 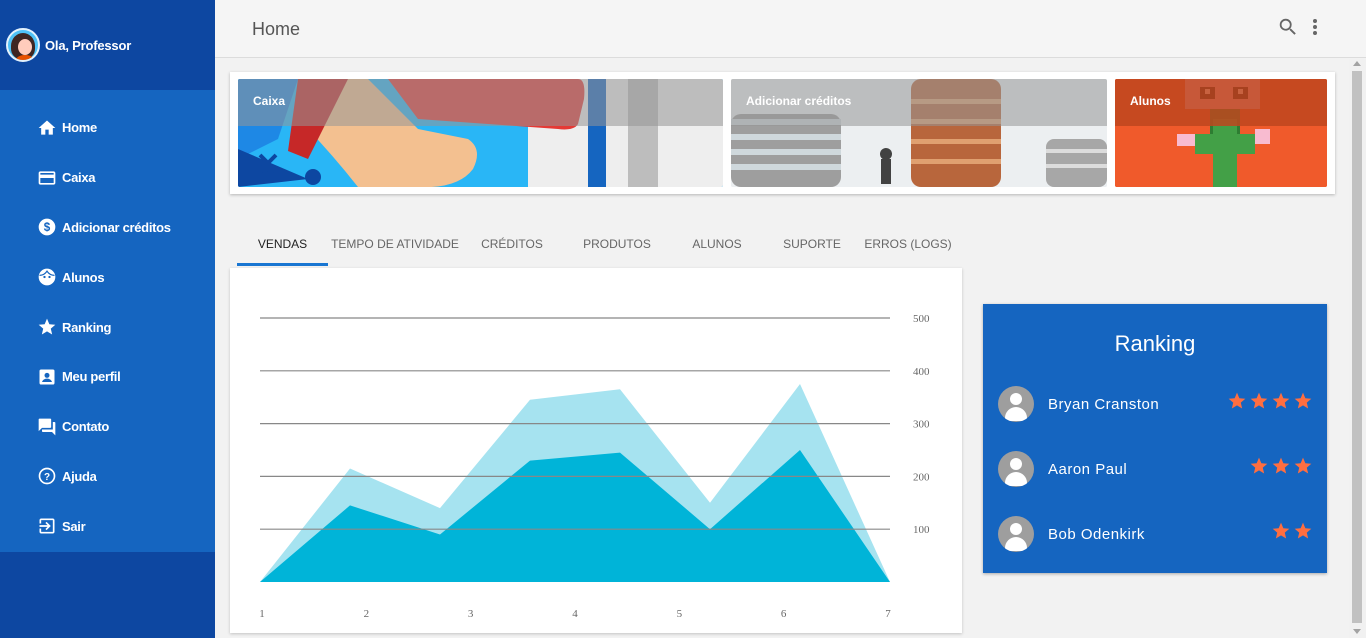 I want to click on sidebar-item-adicionar-creditos: $ Adicionar créditos, so click(x=107, y=228).